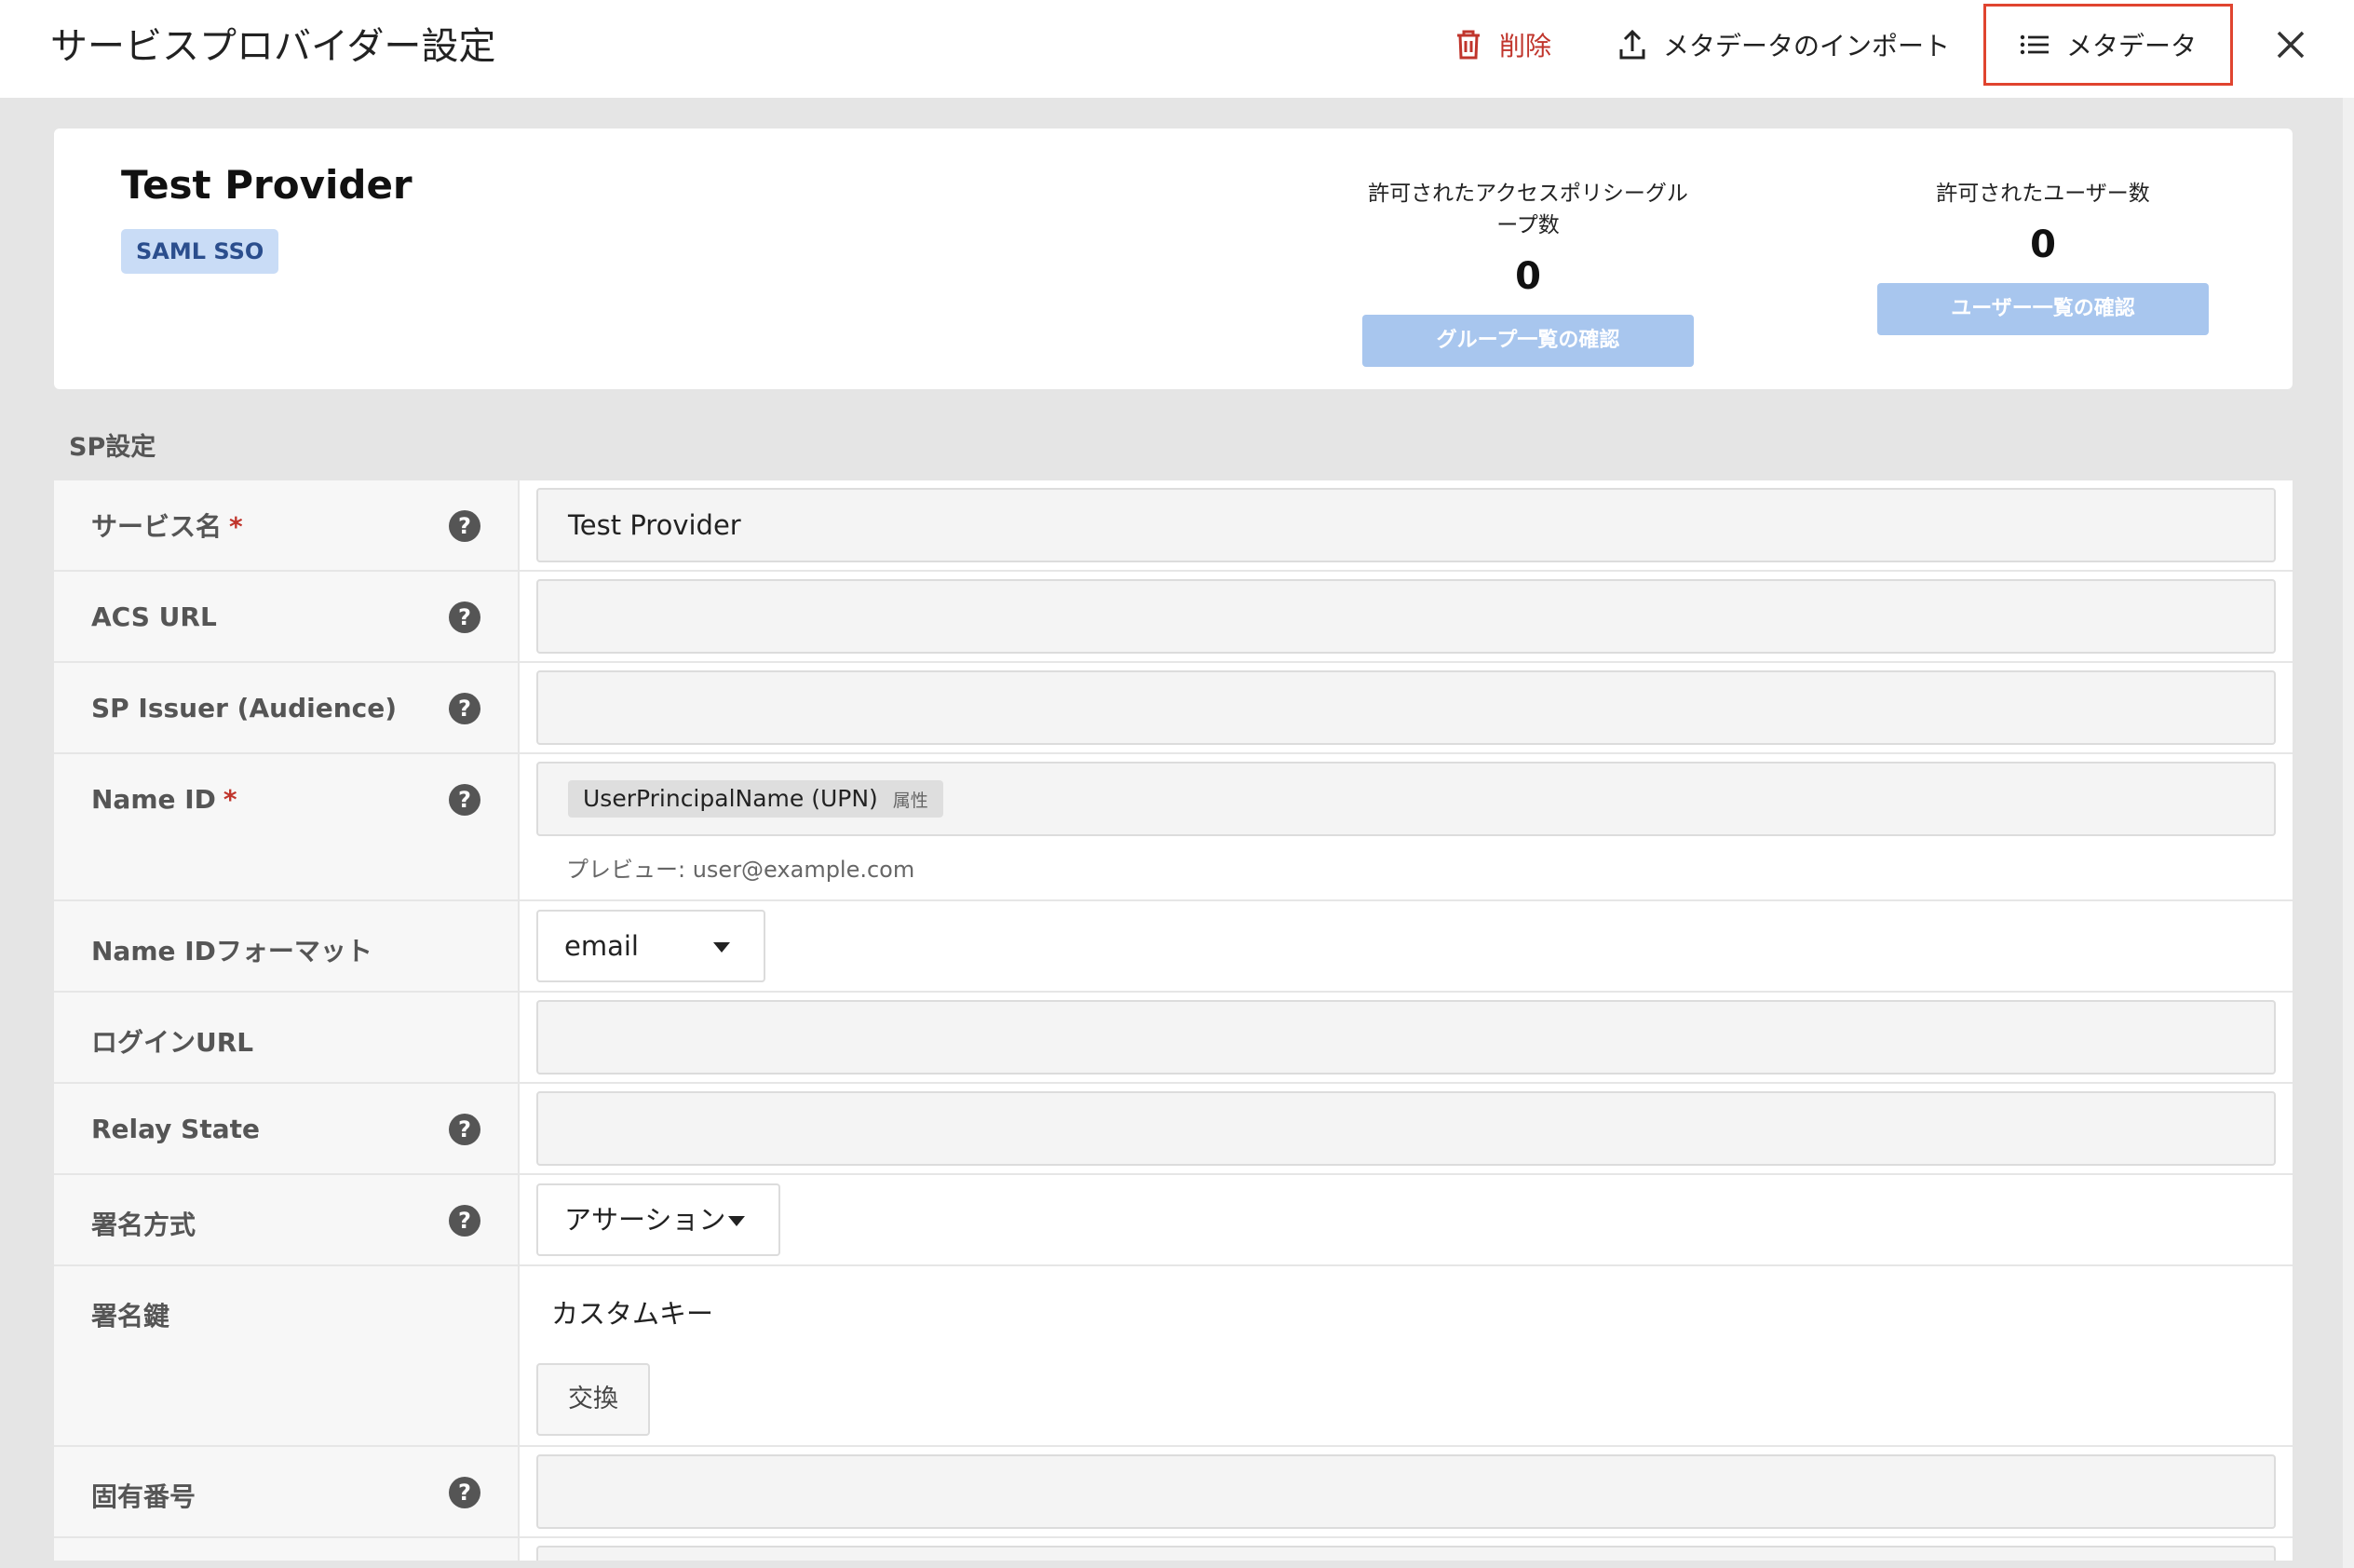  Describe the element at coordinates (2348, 833) in the screenshot. I see `scrollbar` at that location.